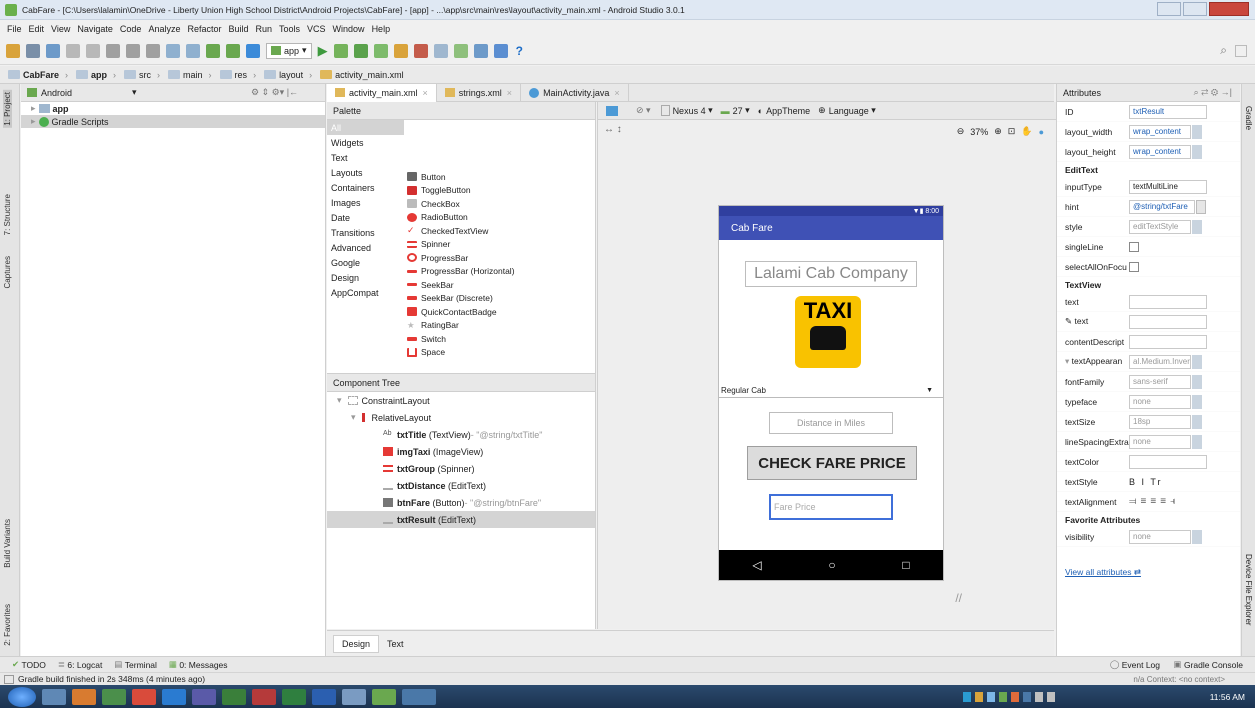  What do you see at coordinates (95, 29) in the screenshot?
I see `menu-navigate: Navigate` at bounding box center [95, 29].